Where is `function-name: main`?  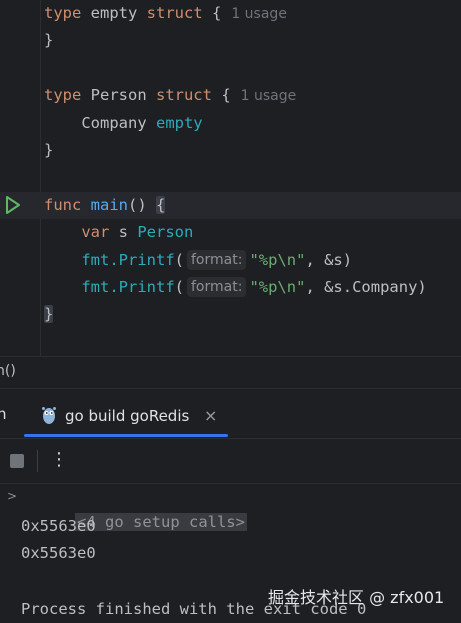
function-name: main is located at coordinates (109, 205).